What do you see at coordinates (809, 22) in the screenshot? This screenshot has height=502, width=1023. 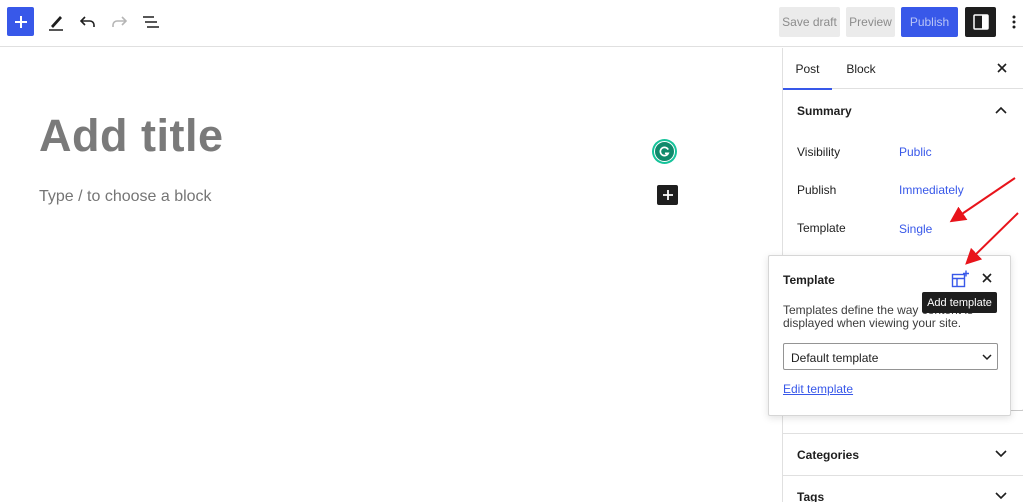 I see `save-draft-button: Save draft` at bounding box center [809, 22].